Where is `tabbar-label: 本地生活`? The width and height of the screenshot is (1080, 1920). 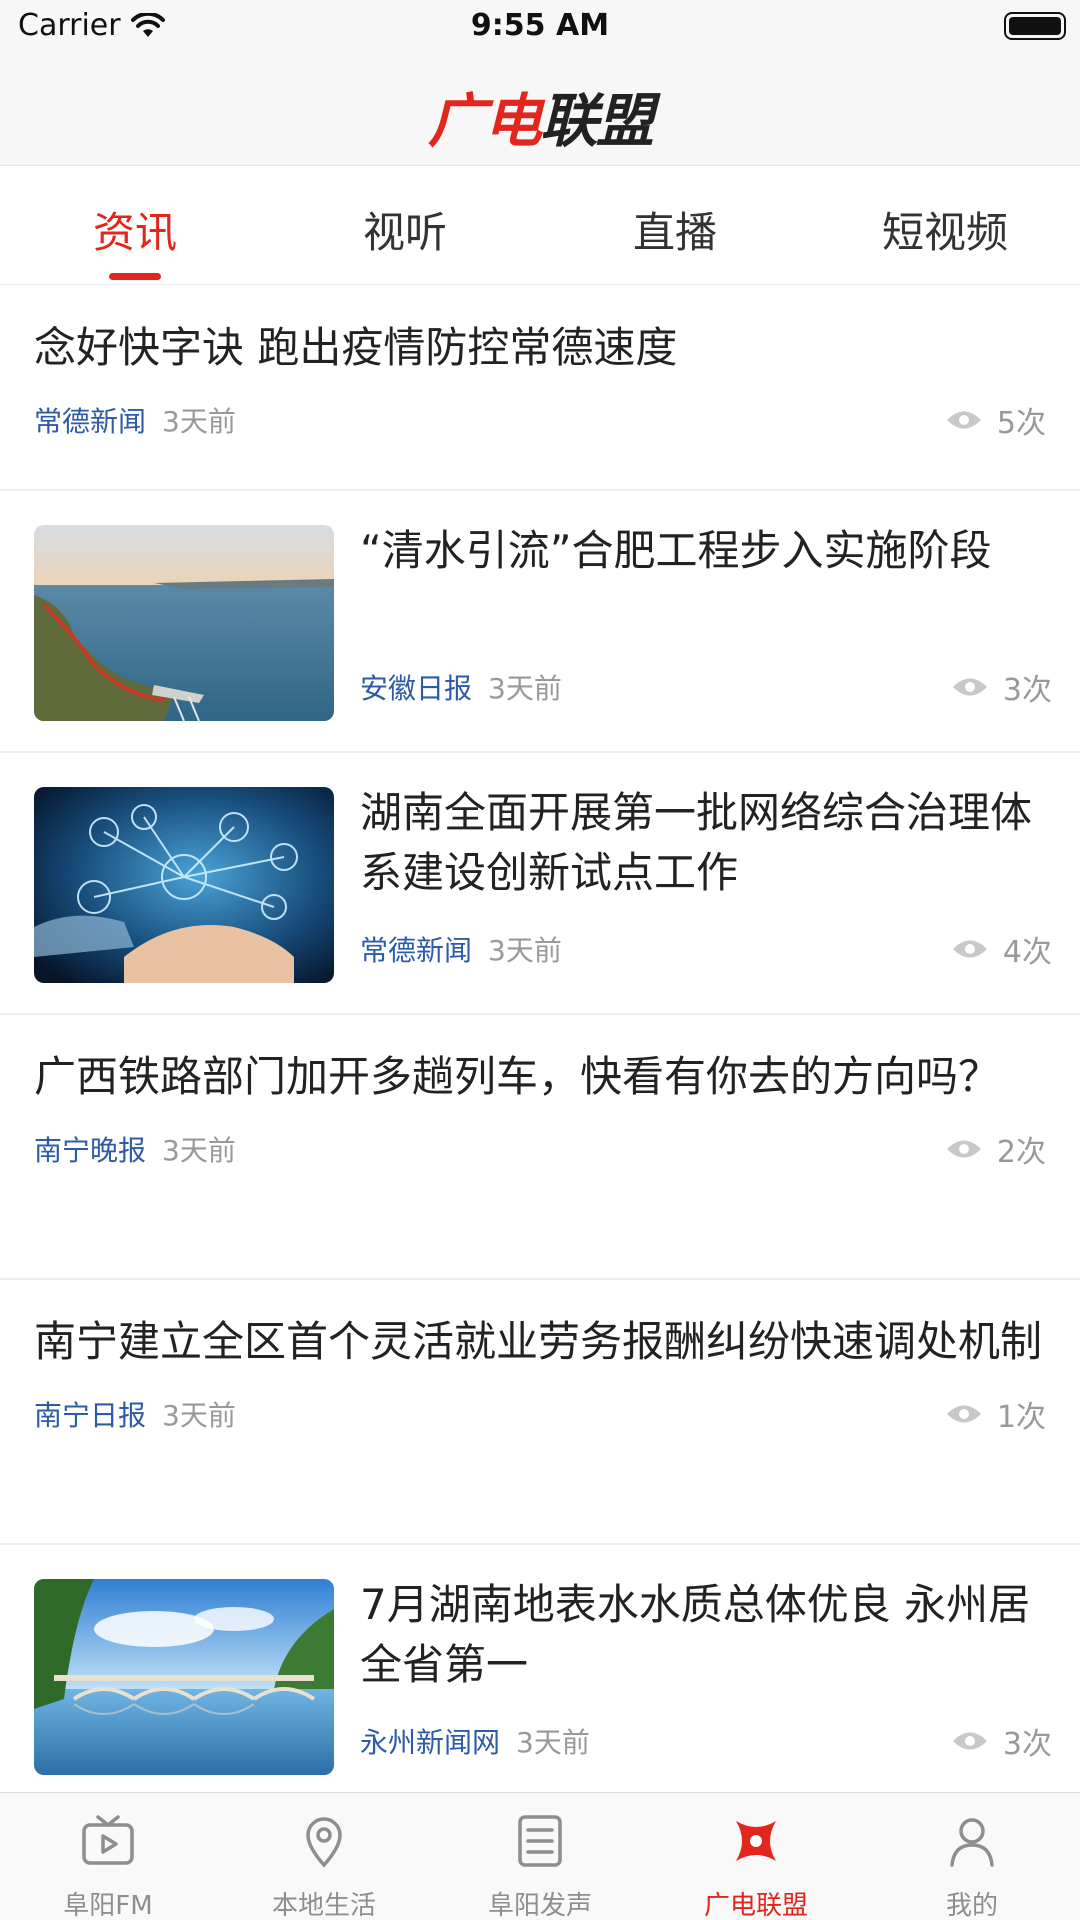 tabbar-label: 本地生活 is located at coordinates (323, 1905).